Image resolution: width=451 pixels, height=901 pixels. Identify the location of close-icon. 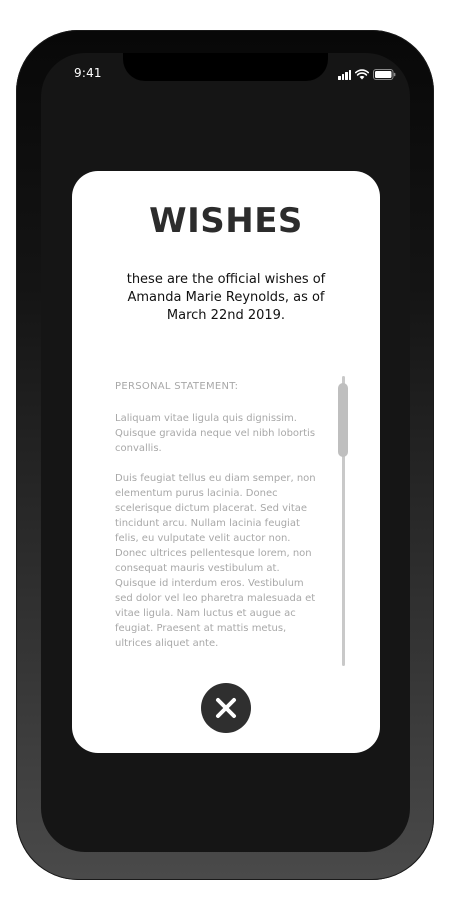
(226, 708).